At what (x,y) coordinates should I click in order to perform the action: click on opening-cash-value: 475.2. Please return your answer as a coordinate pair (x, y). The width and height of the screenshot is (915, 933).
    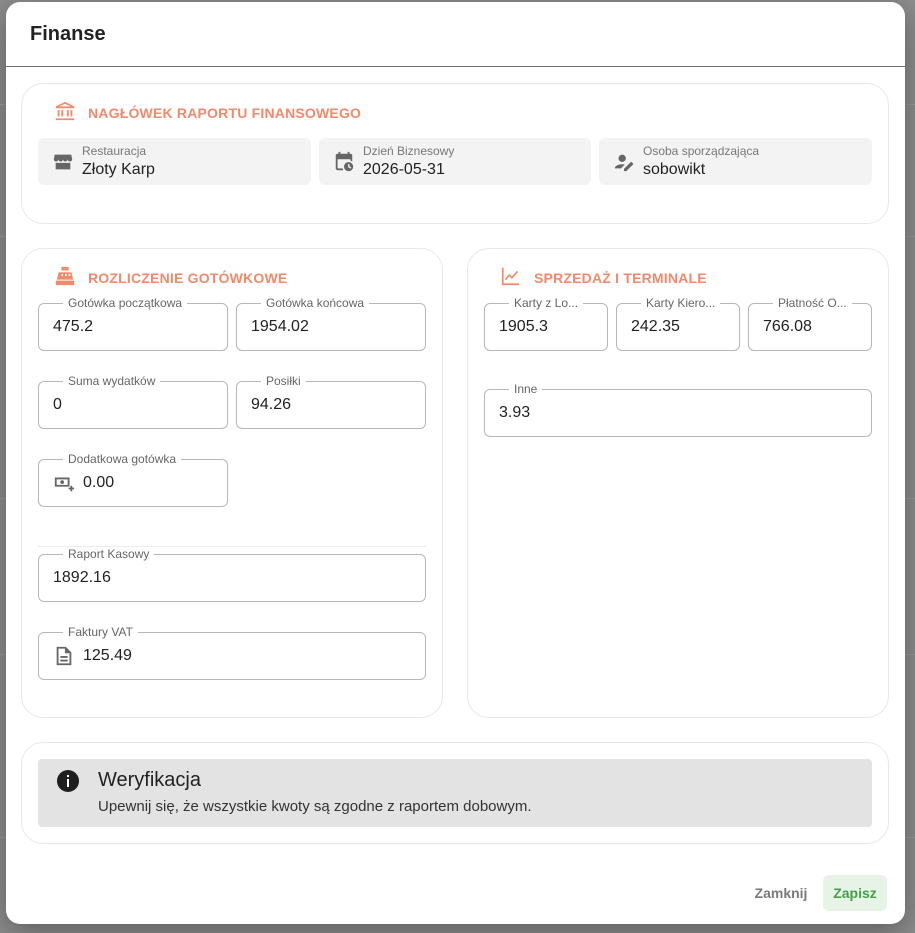
    Looking at the image, I should click on (73, 326).